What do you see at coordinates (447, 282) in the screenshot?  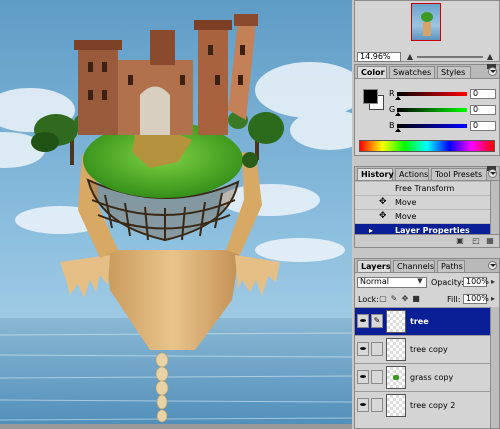 I see `opacity-label: Opacity:` at bounding box center [447, 282].